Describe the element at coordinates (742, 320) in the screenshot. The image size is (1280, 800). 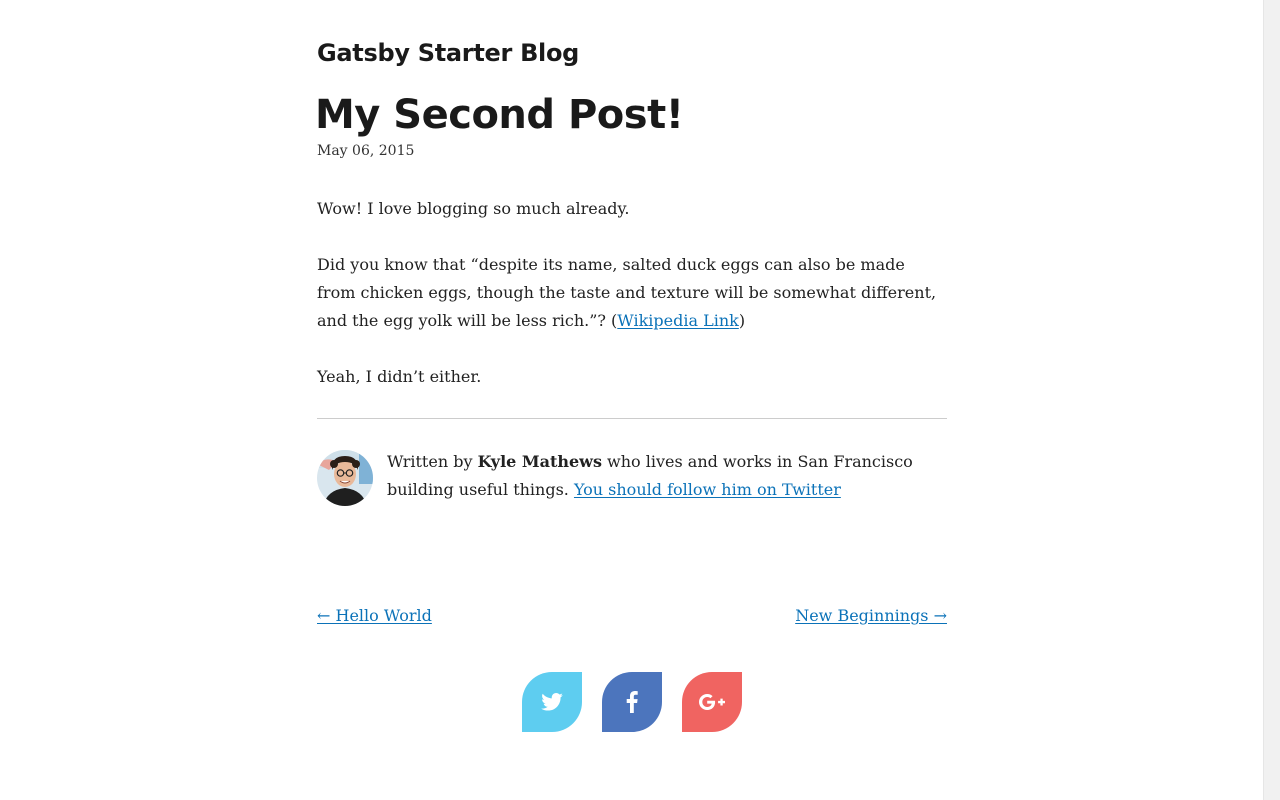
I see `paragraph-2-closing: )` at that location.